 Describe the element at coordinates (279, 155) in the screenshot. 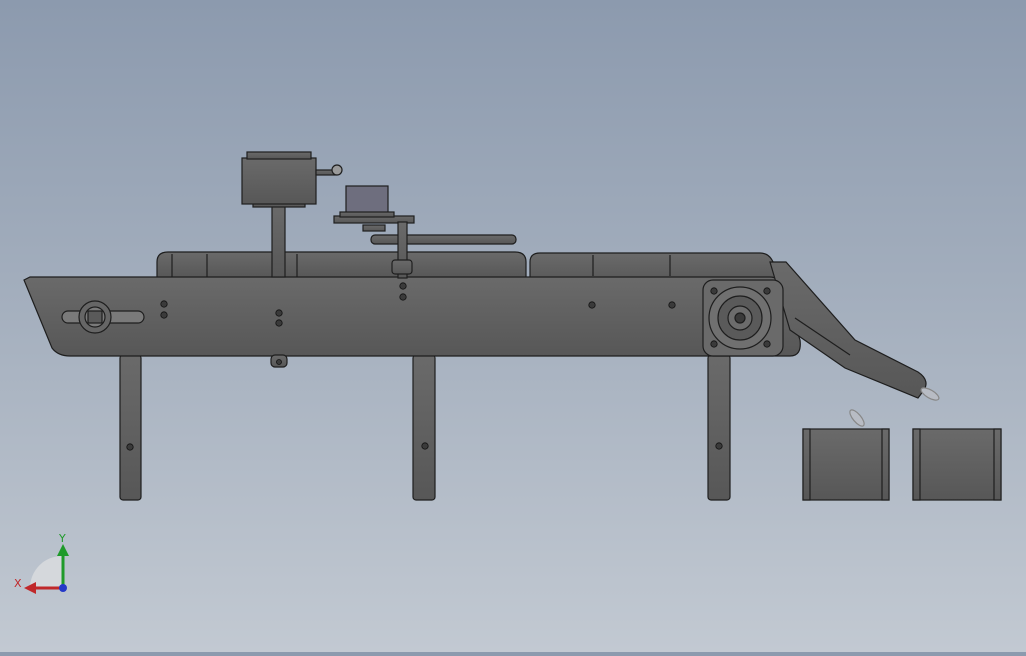

I see `gearbox-cap` at that location.